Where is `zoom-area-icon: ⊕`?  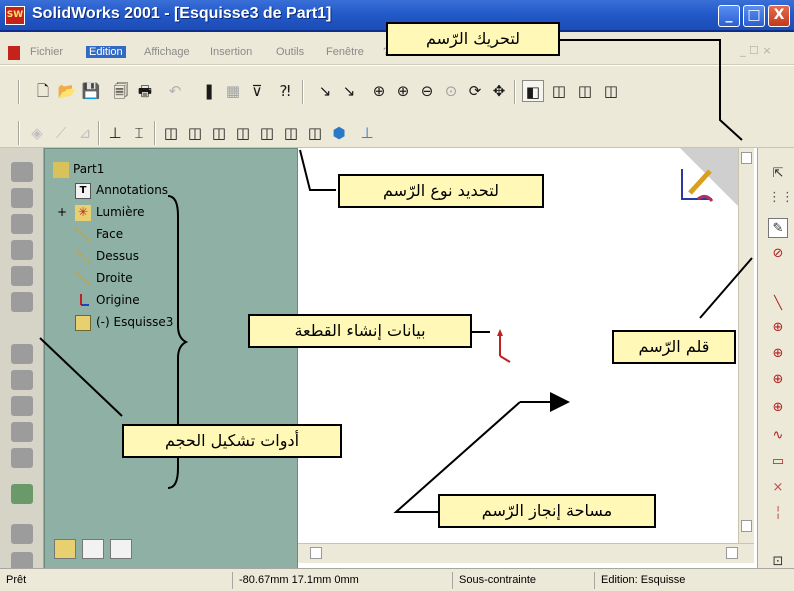
zoom-area-icon: ⊕ is located at coordinates (403, 91).